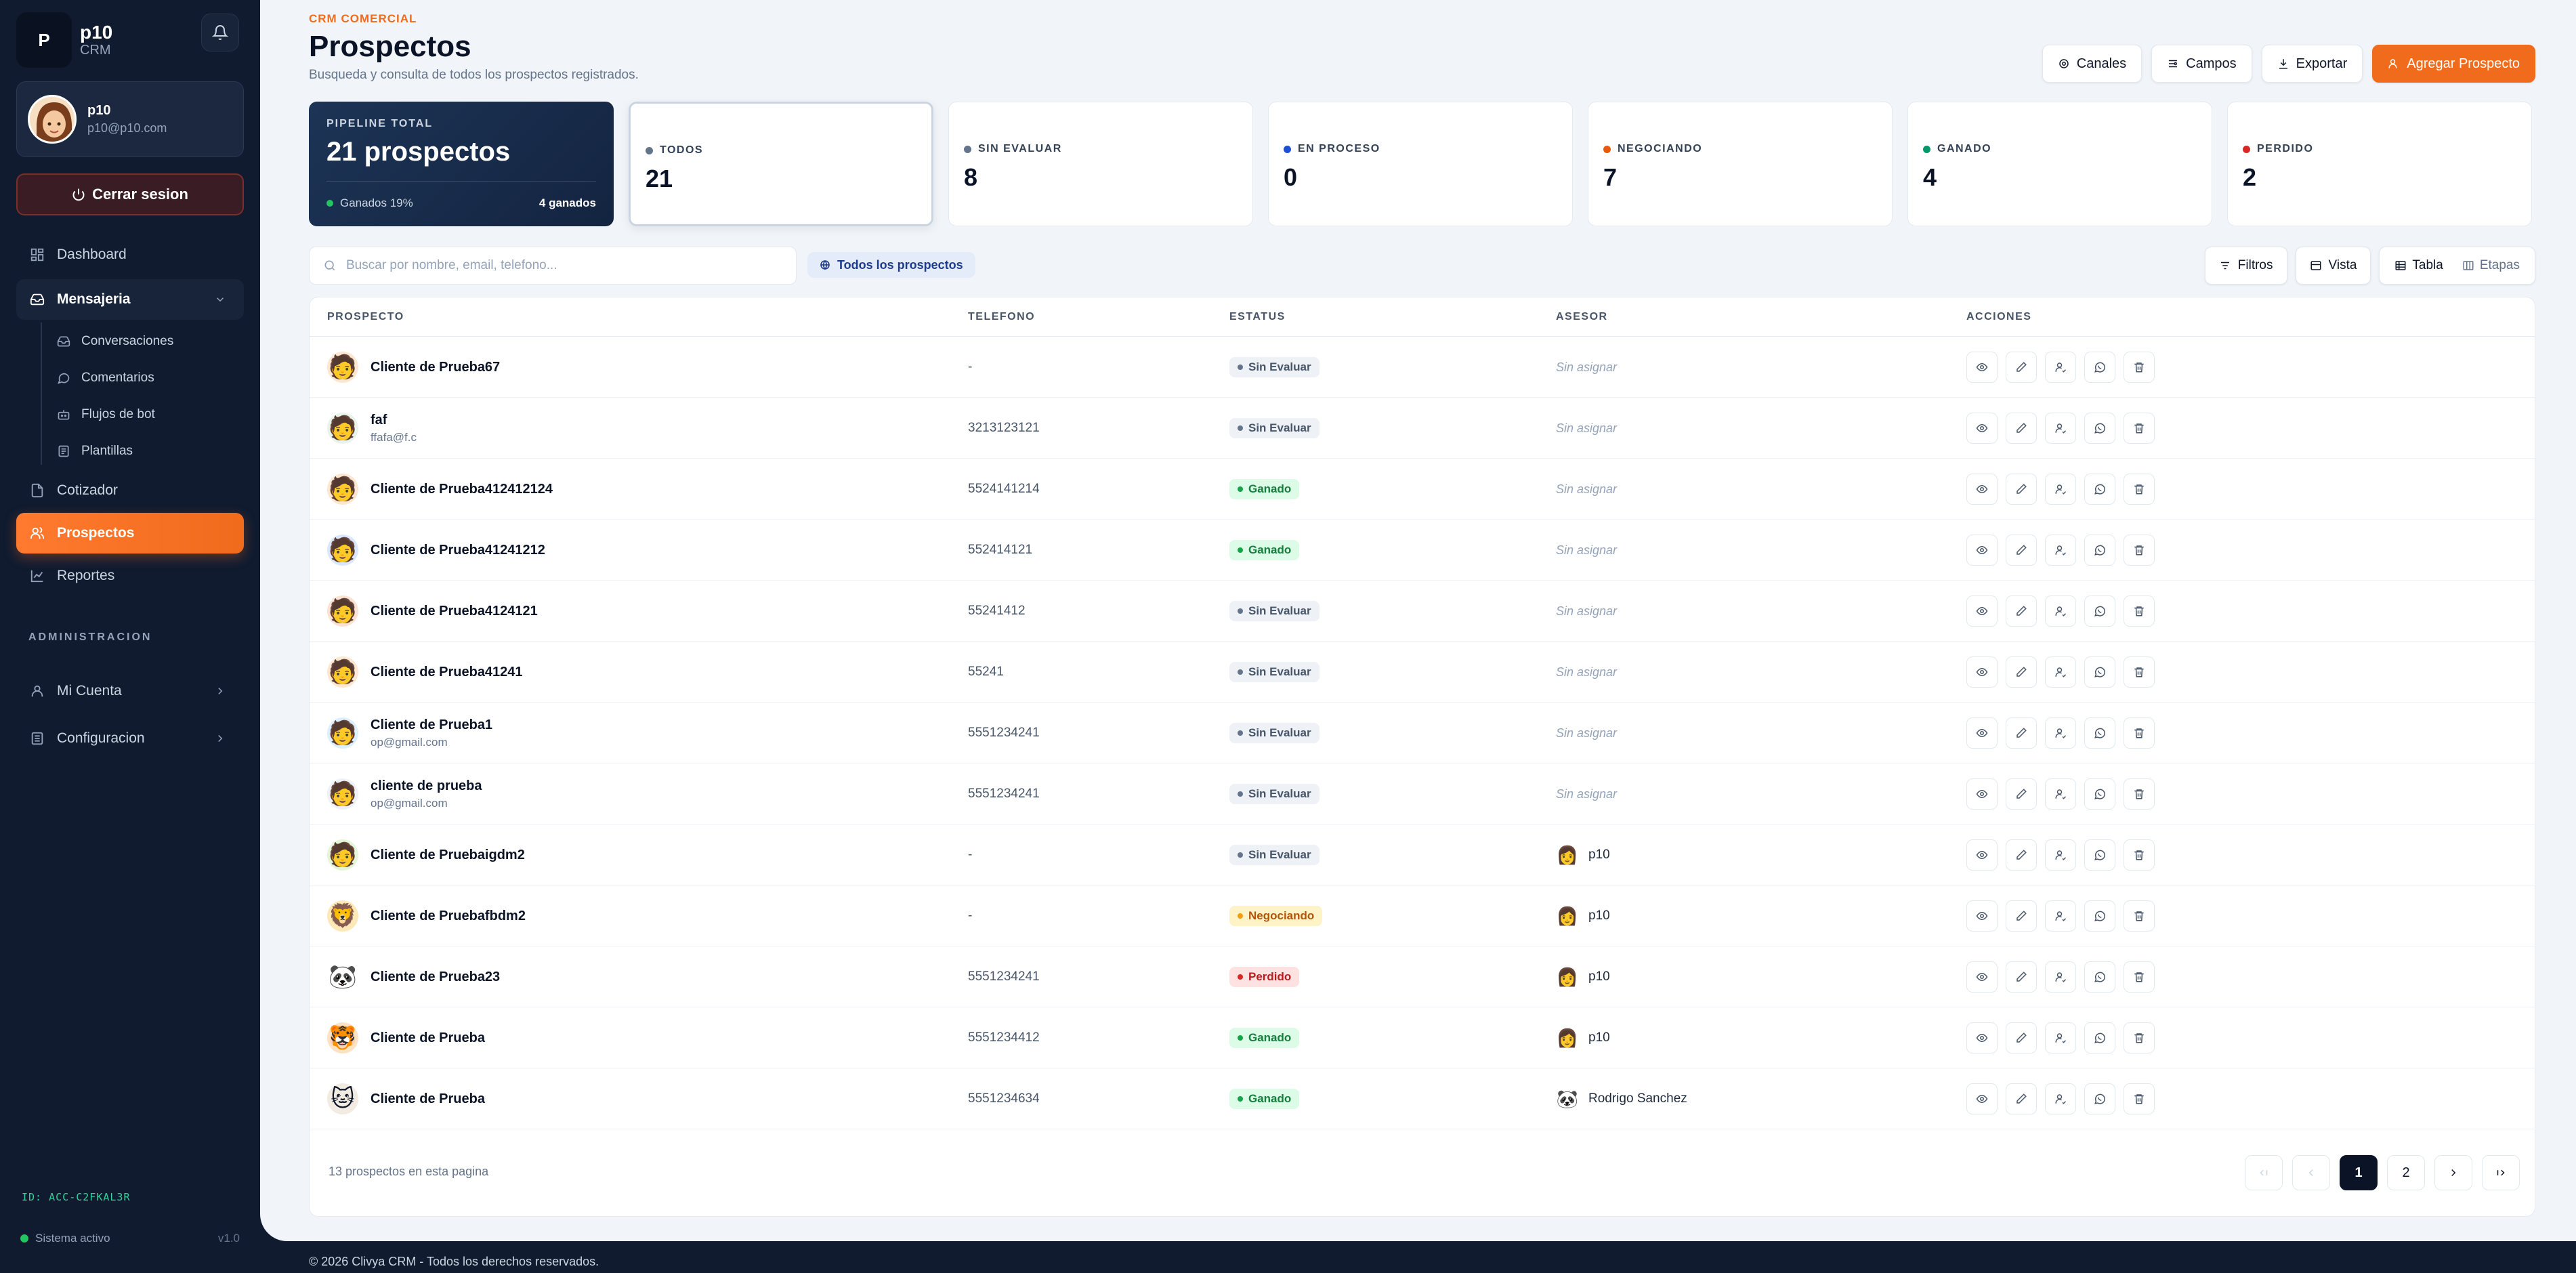  I want to click on sidebar-item-configuracion: Configuracion, so click(130, 738).